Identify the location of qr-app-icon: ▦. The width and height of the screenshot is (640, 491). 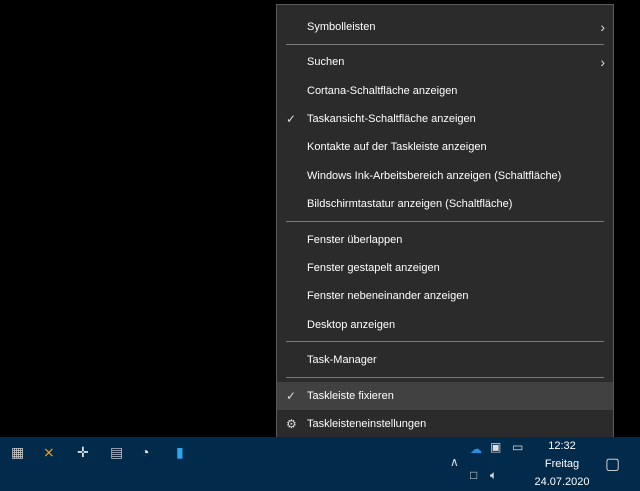
(17, 452).